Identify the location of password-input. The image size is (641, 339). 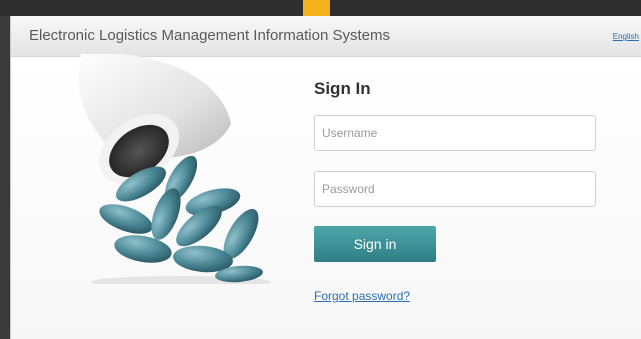
(455, 189).